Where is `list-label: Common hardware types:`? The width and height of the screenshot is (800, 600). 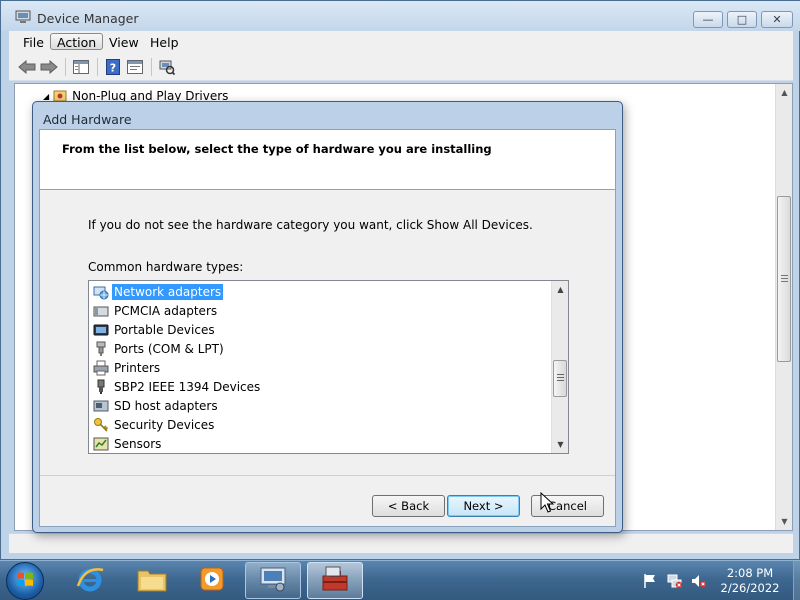
list-label: Common hardware types: is located at coordinates (166, 267).